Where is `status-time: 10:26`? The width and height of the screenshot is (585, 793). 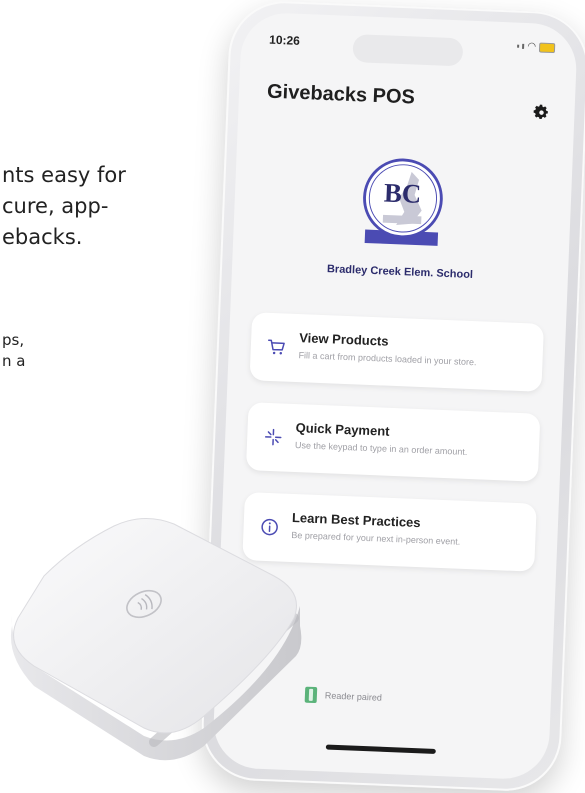
status-time: 10:26 is located at coordinates (284, 40).